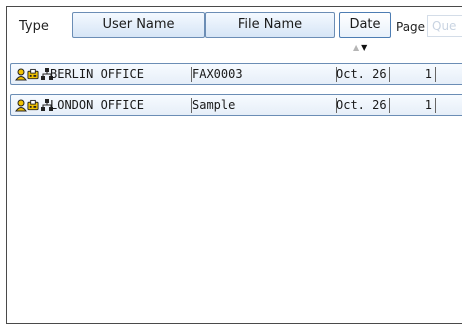 Image resolution: width=462 pixels, height=330 pixels. What do you see at coordinates (444, 26) in the screenshot?
I see `queue-column-label: Que` at bounding box center [444, 26].